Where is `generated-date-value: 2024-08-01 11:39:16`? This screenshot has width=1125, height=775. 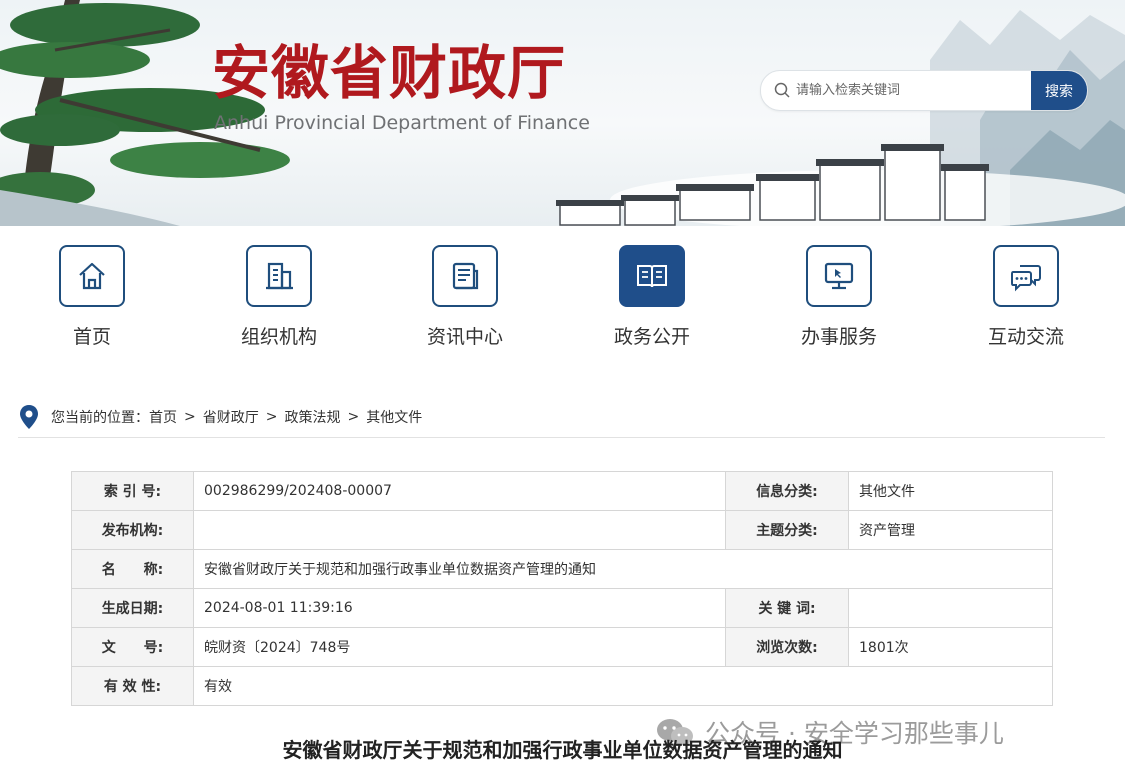 generated-date-value: 2024-08-01 11:39:16 is located at coordinates (459, 608).